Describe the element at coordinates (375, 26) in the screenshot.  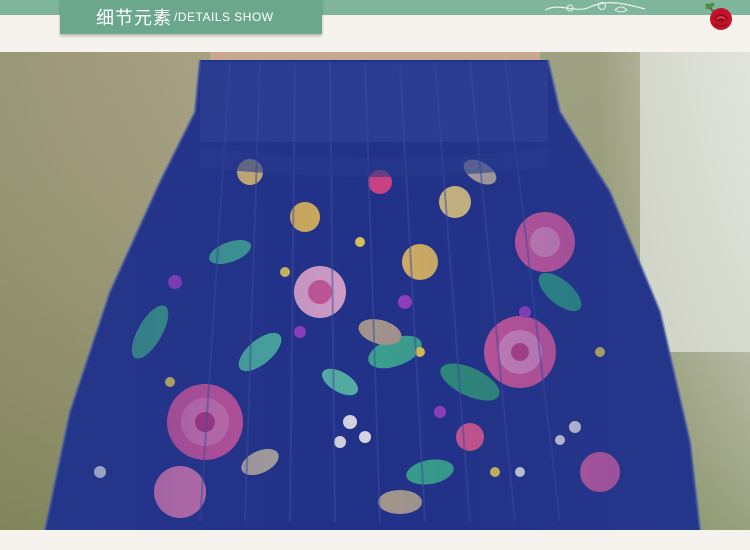
I see `details-header: 细节元素 /DETAILS SHOW` at that location.